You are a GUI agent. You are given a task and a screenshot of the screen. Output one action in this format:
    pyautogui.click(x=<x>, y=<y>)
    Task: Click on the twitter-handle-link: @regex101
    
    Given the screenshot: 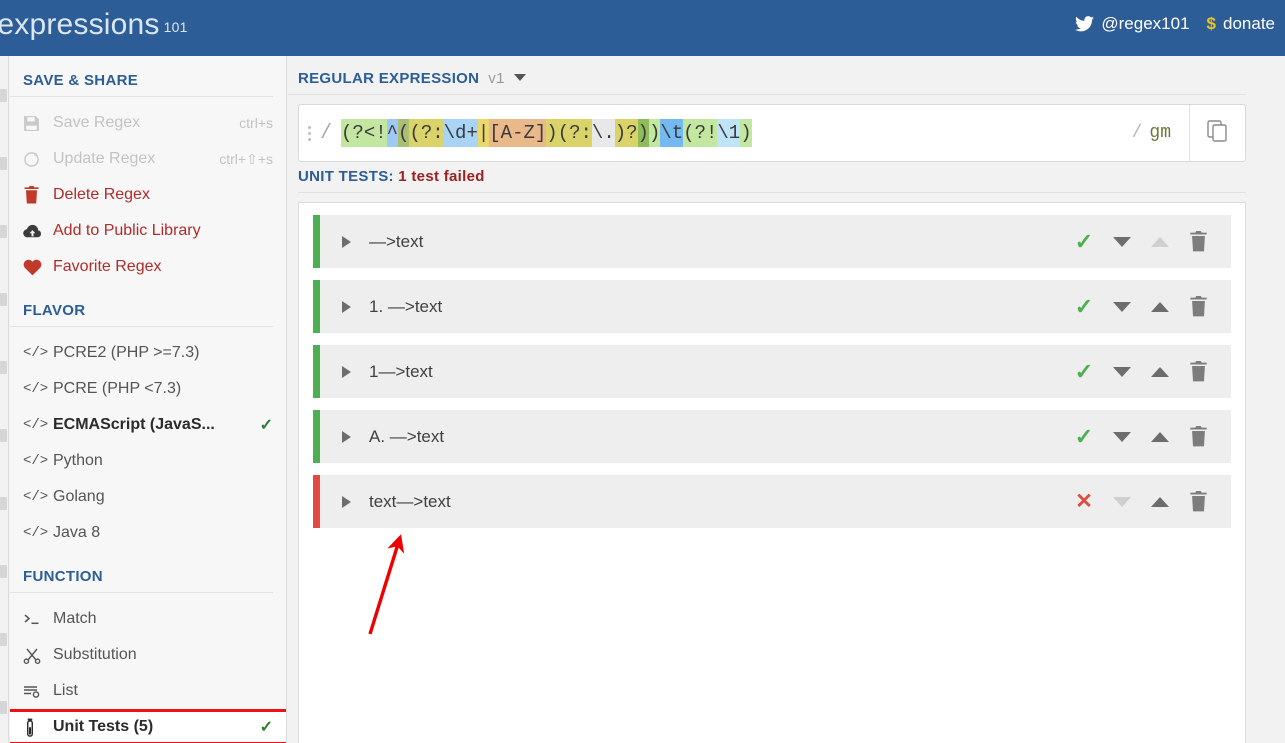 What is the action you would take?
    pyautogui.click(x=1145, y=24)
    